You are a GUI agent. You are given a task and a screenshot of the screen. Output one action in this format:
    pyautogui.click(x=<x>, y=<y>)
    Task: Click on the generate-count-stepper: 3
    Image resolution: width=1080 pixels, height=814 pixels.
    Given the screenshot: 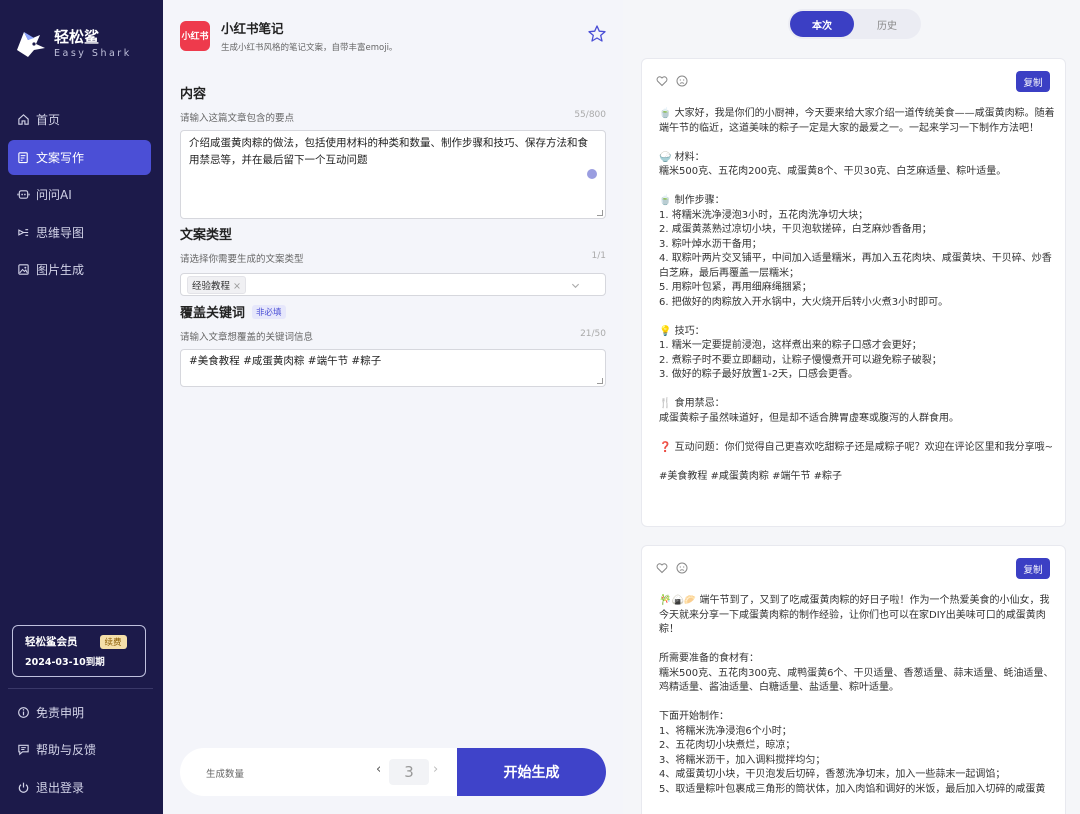 What is the action you would take?
    pyautogui.click(x=409, y=772)
    